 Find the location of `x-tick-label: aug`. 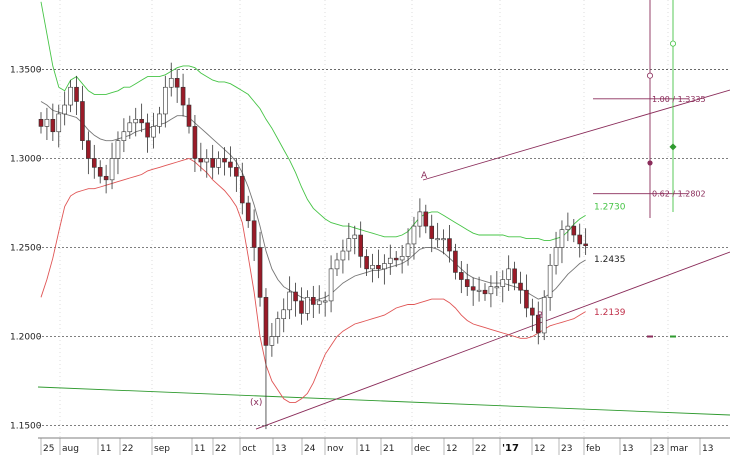

x-tick-label: aug is located at coordinates (70, 449).